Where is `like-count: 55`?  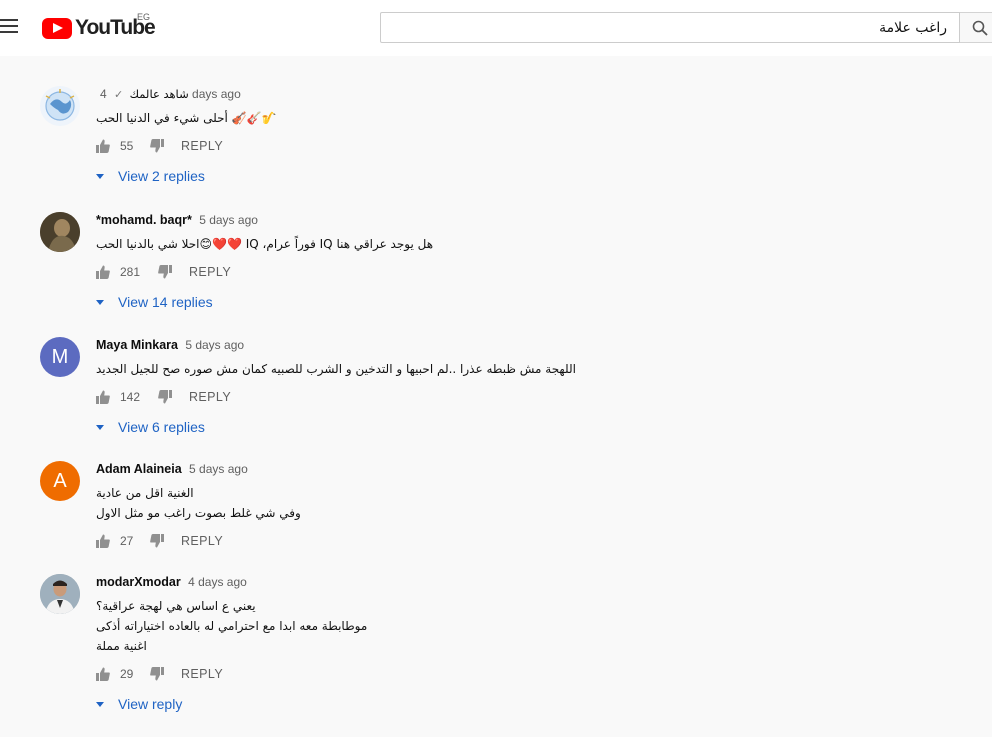 like-count: 55 is located at coordinates (127, 146).